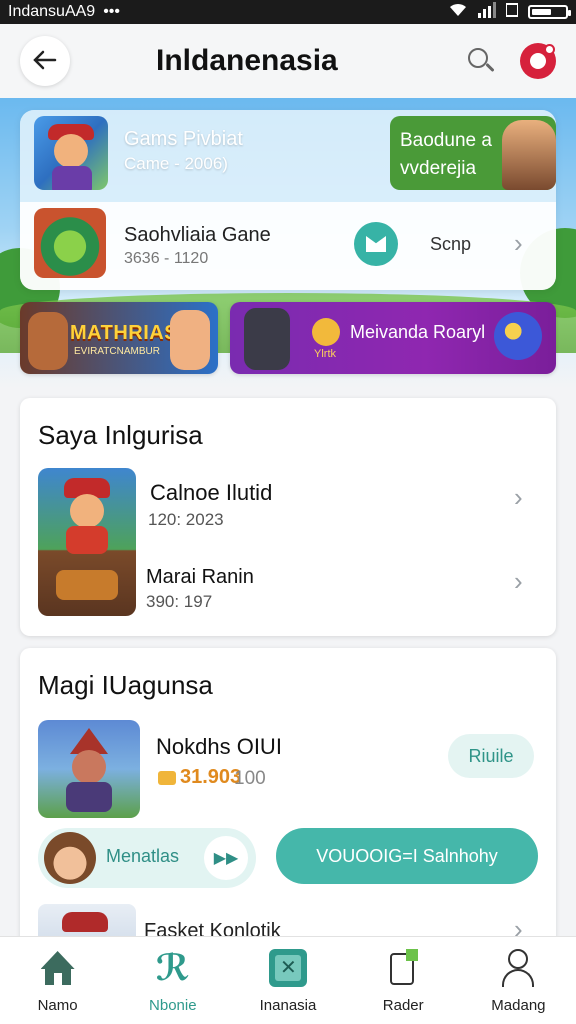  Describe the element at coordinates (226, 858) in the screenshot. I see `fast-forward-icon: ▶▶` at that location.